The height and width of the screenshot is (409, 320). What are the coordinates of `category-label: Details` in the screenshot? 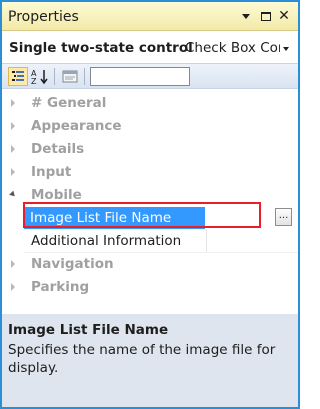 It's located at (58, 149).